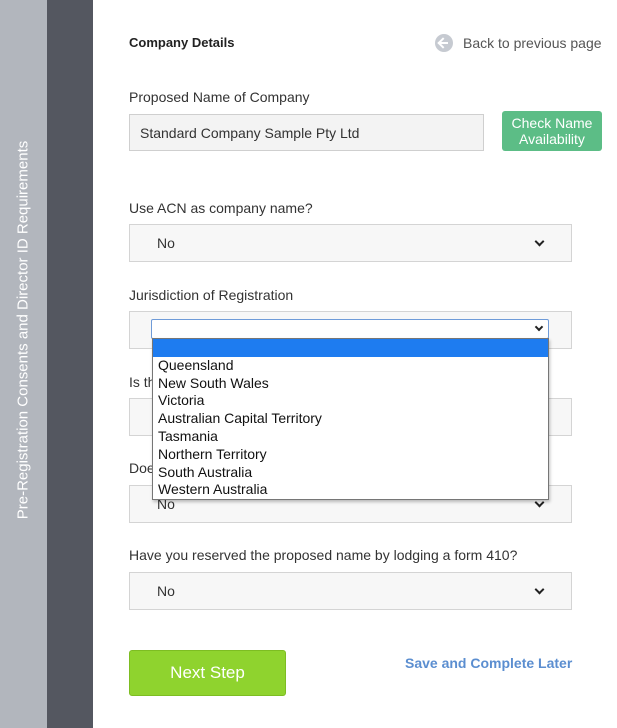 This screenshot has width=617, height=728. Describe the element at coordinates (350, 591) in the screenshot. I see `reserved-name-select: No` at that location.